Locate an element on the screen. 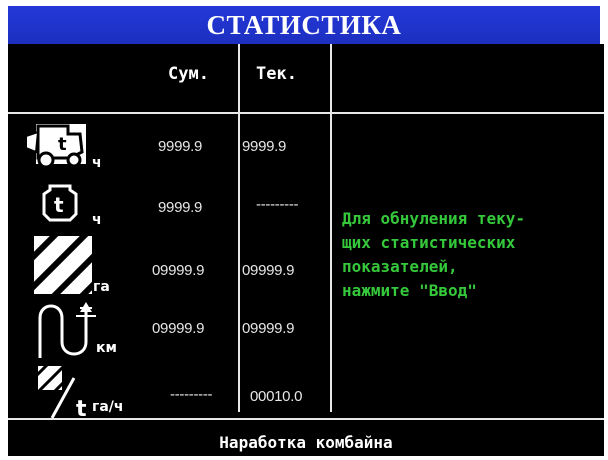  column-divider-right is located at coordinates (331, 228).